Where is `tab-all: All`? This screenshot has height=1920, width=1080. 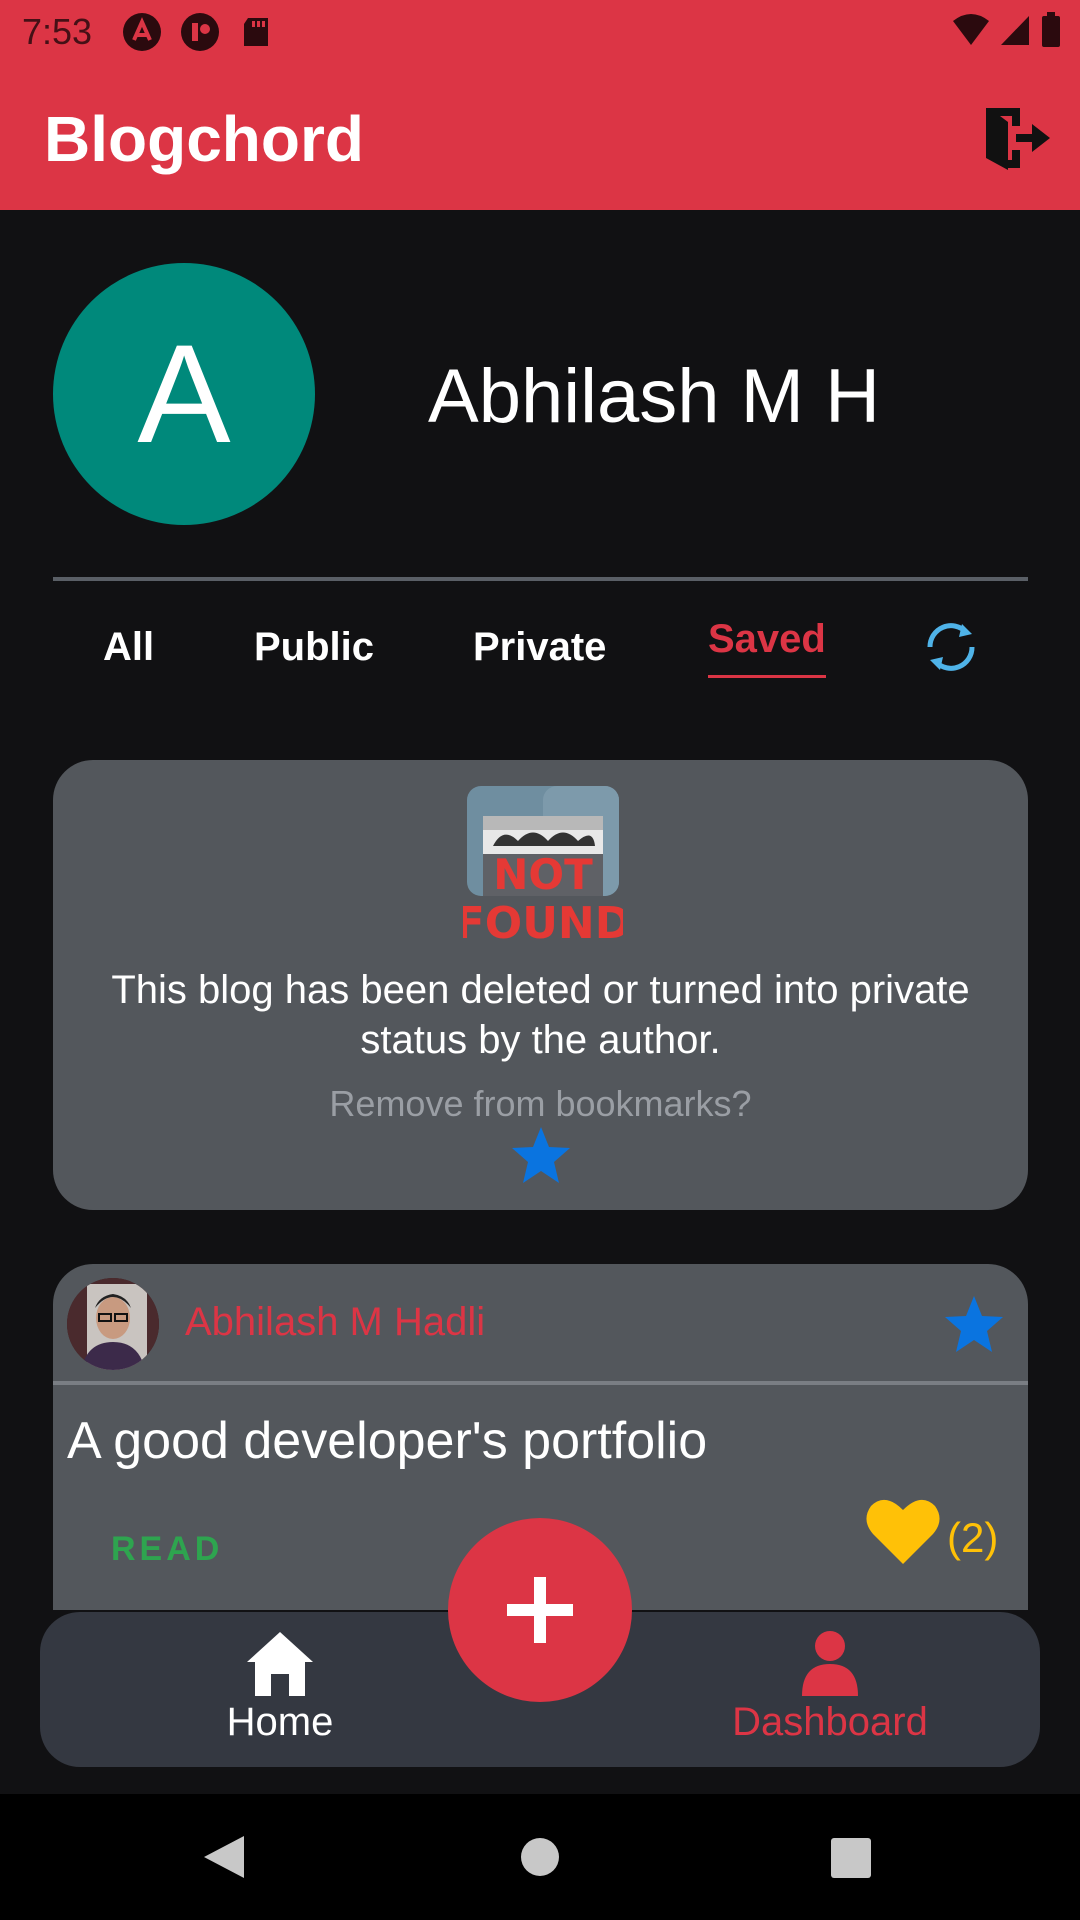
tab-all: All is located at coordinates (128, 647).